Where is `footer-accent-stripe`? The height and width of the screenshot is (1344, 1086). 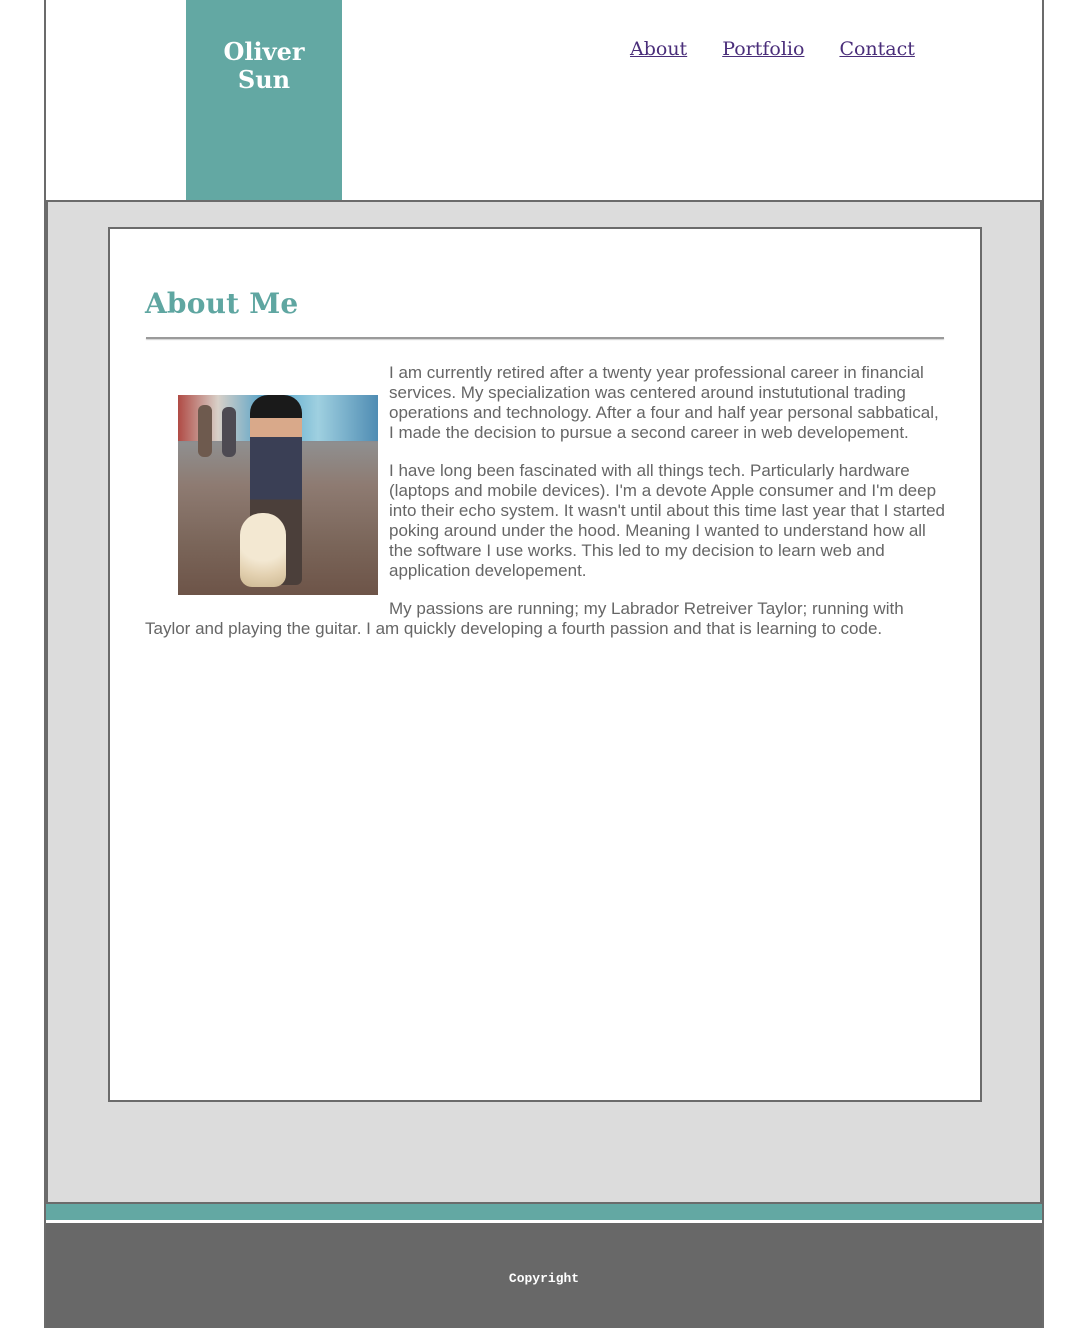
footer-accent-stripe is located at coordinates (544, 1212).